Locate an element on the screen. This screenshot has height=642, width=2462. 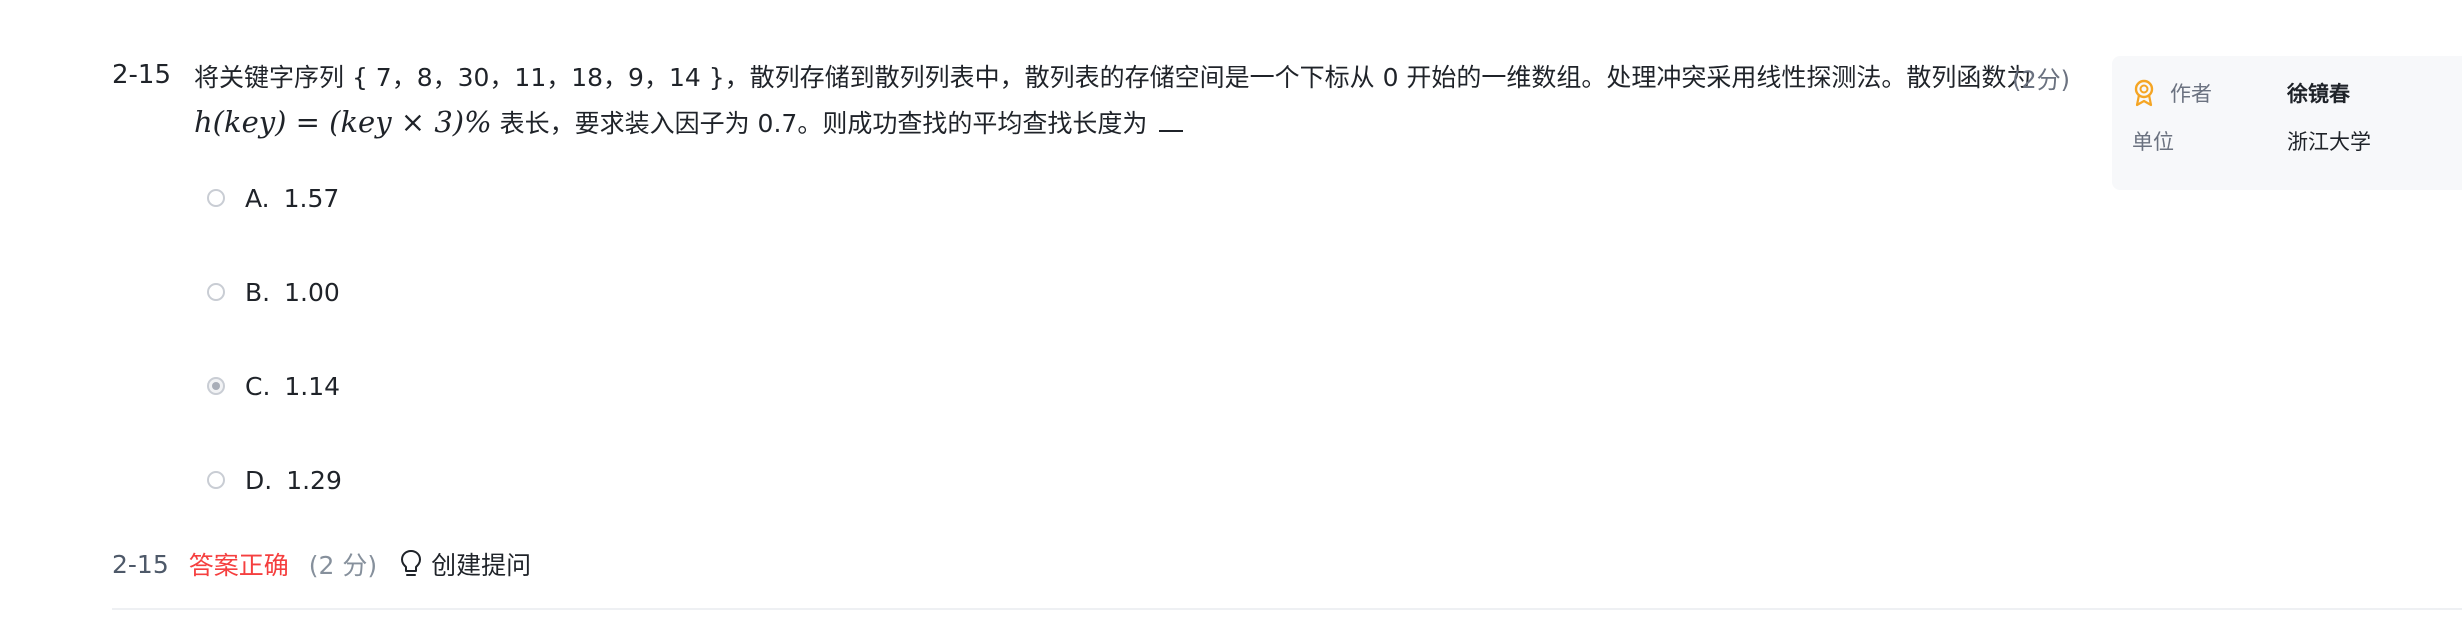
result-score: (2 分) is located at coordinates (343, 565).